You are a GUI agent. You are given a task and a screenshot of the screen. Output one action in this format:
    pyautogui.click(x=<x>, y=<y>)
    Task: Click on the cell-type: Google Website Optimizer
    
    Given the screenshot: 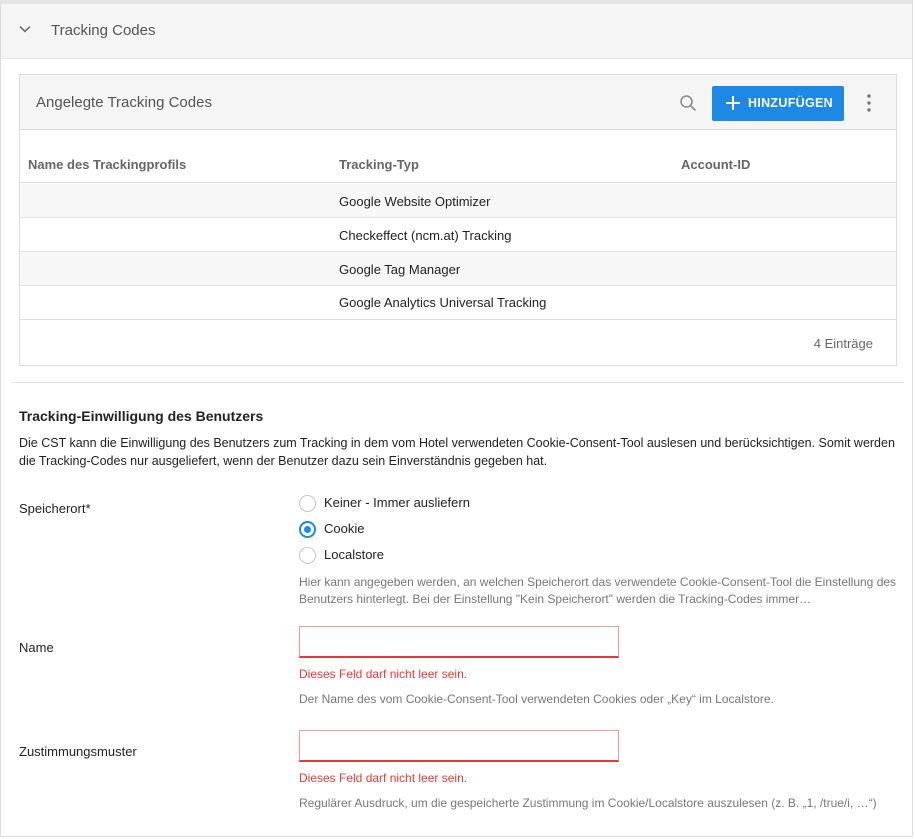 What is the action you would take?
    pyautogui.click(x=415, y=201)
    